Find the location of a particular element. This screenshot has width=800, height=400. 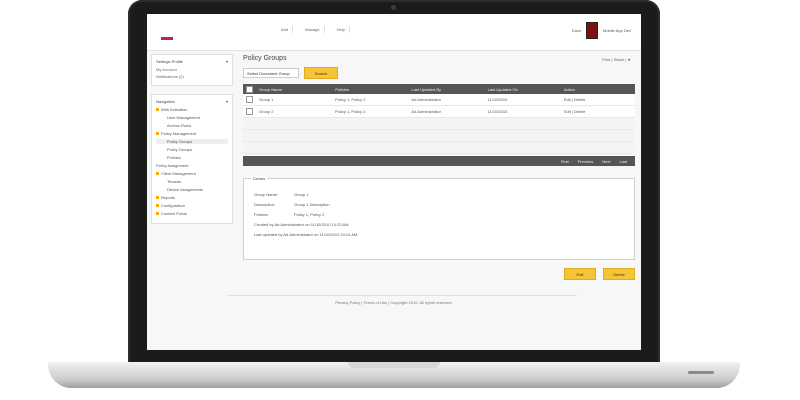

sidebar-item: Client Management is located at coordinates (192, 173).